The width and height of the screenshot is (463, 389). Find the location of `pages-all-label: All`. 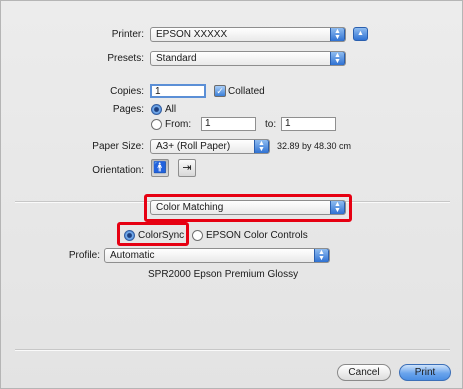

pages-all-label: All is located at coordinates (171, 109).